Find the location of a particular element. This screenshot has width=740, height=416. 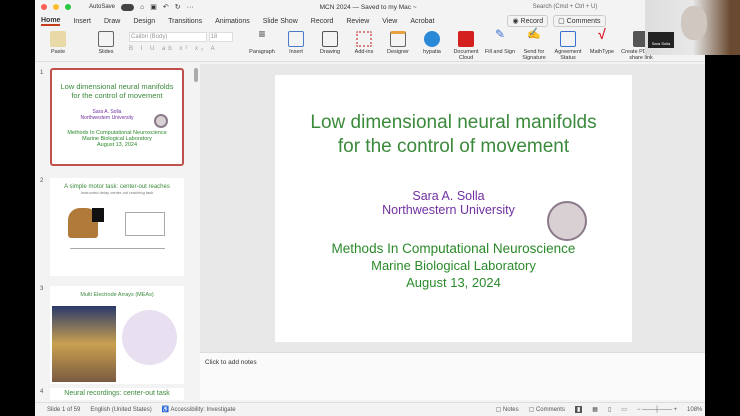

webcam-overlay: Sara Solla is located at coordinates (692, 27).